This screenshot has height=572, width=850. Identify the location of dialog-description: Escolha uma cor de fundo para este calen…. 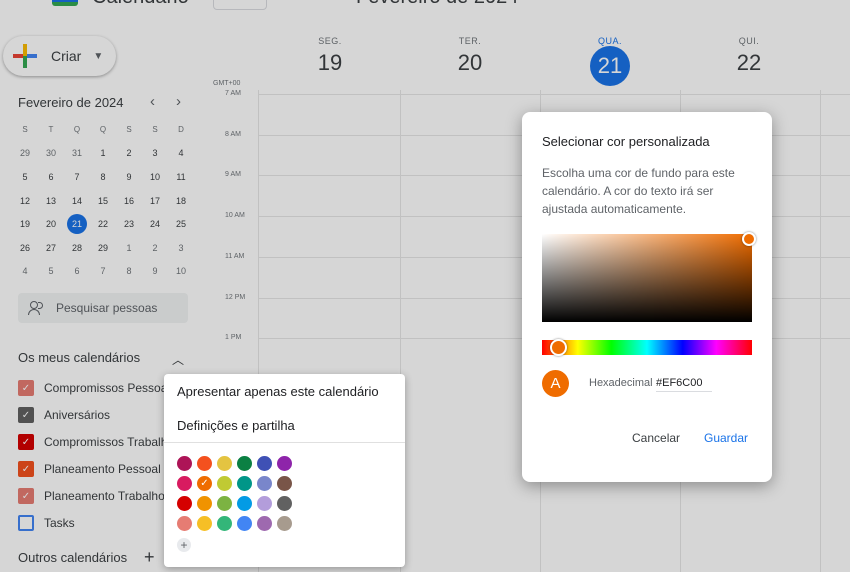
(638, 191).